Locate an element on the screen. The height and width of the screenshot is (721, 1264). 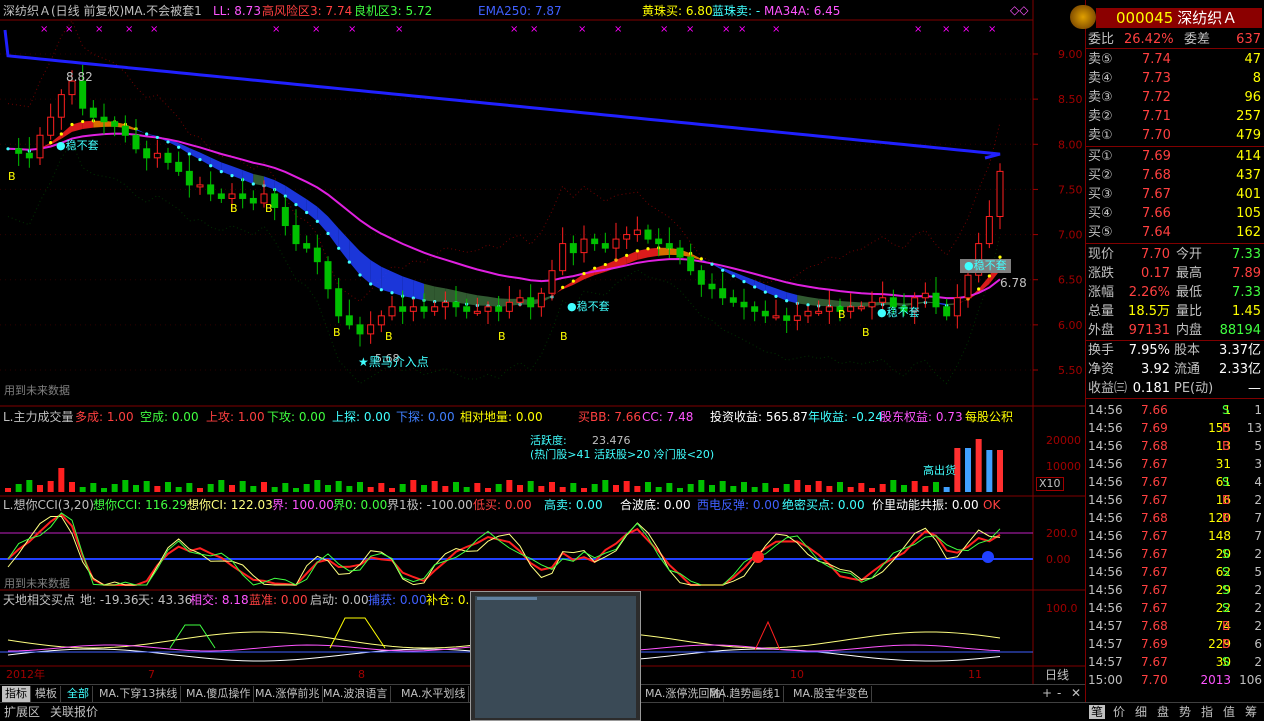
tick-price: 7.69 is located at coordinates (1154, 428).